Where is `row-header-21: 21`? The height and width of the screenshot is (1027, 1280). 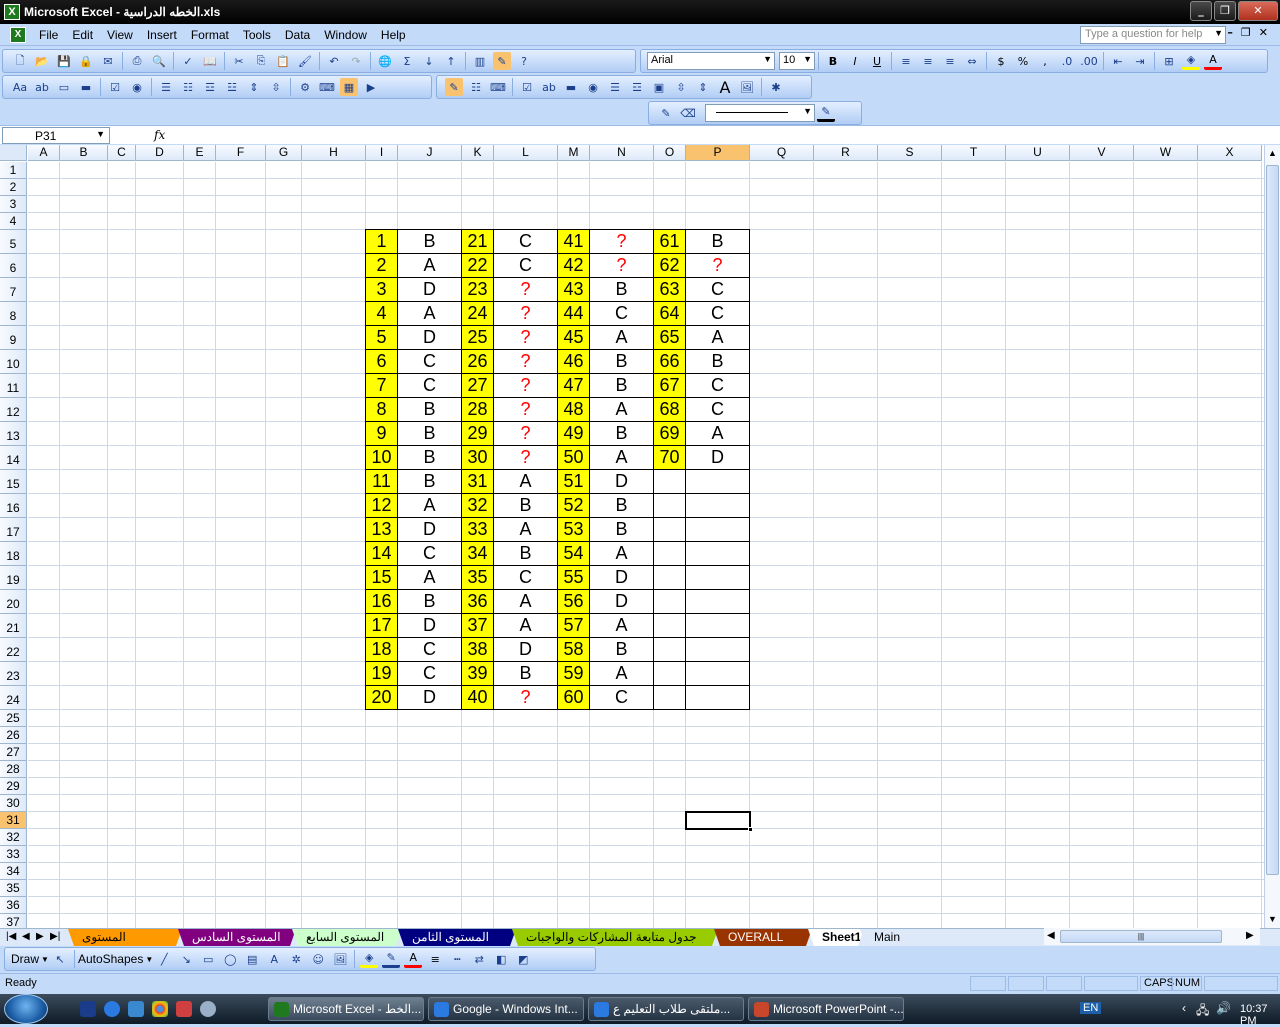 row-header-21: 21 is located at coordinates (13, 626).